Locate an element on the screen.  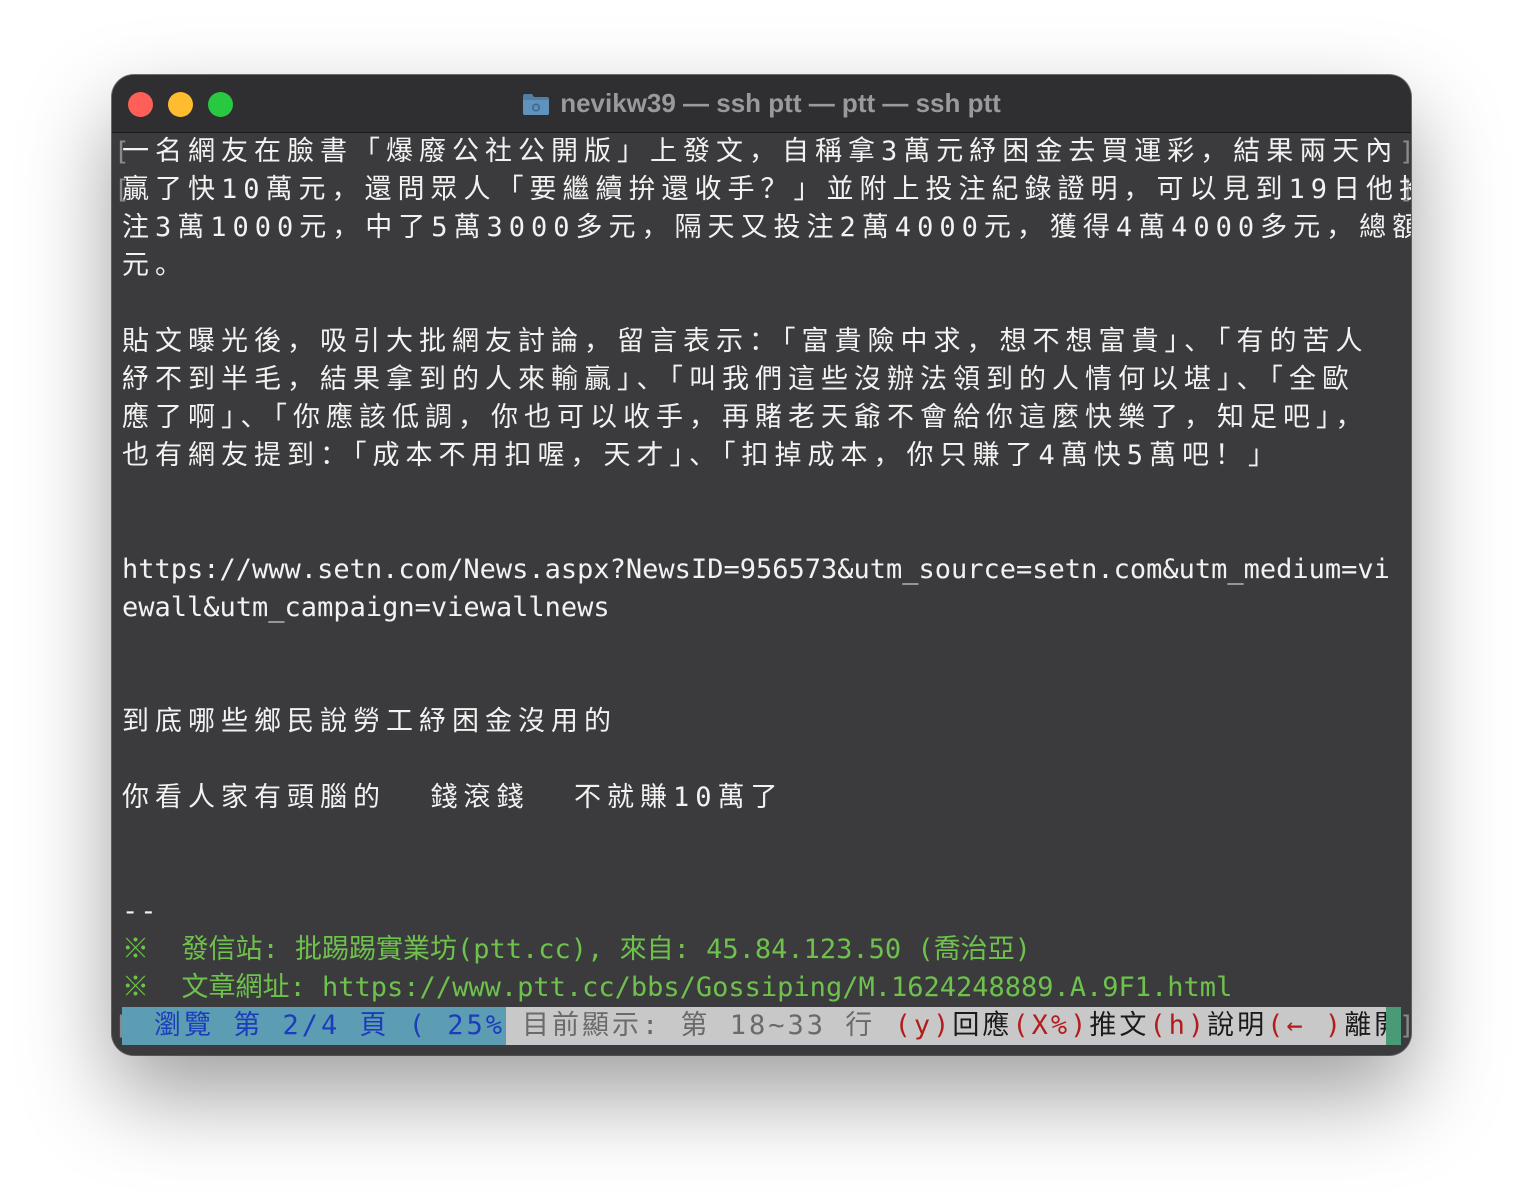
display-range: 目前顯示: 第 18~33 行 is located at coordinates (708, 1025).